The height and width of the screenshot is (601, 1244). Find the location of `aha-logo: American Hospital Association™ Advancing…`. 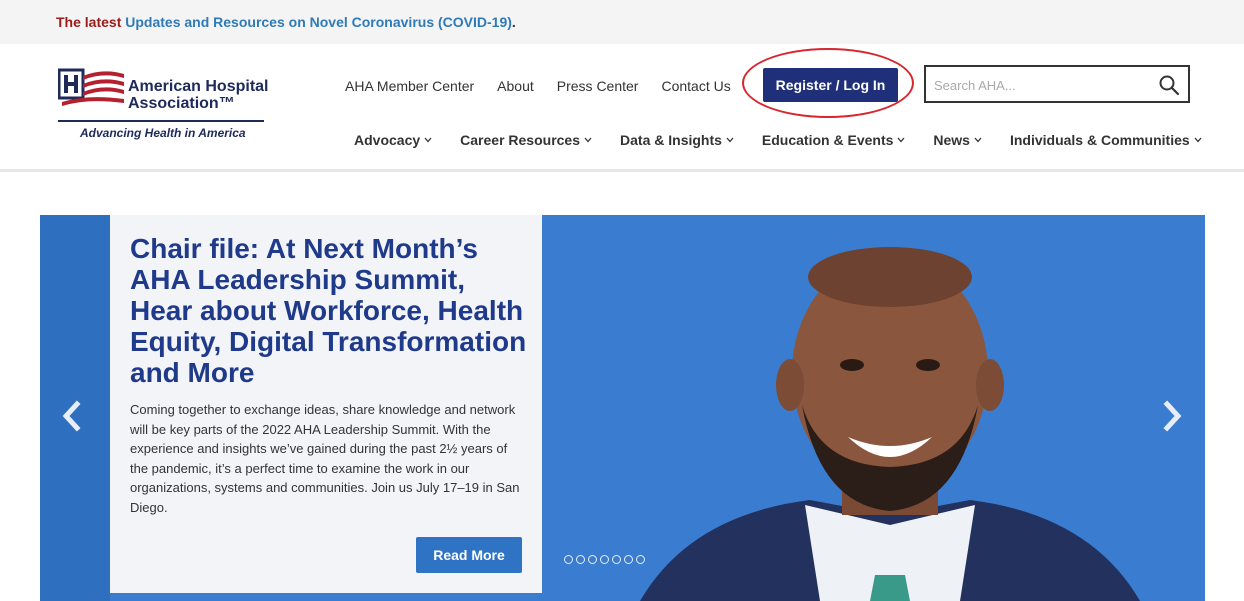

aha-logo: American Hospital Association™ Advancing… is located at coordinates (168, 106).